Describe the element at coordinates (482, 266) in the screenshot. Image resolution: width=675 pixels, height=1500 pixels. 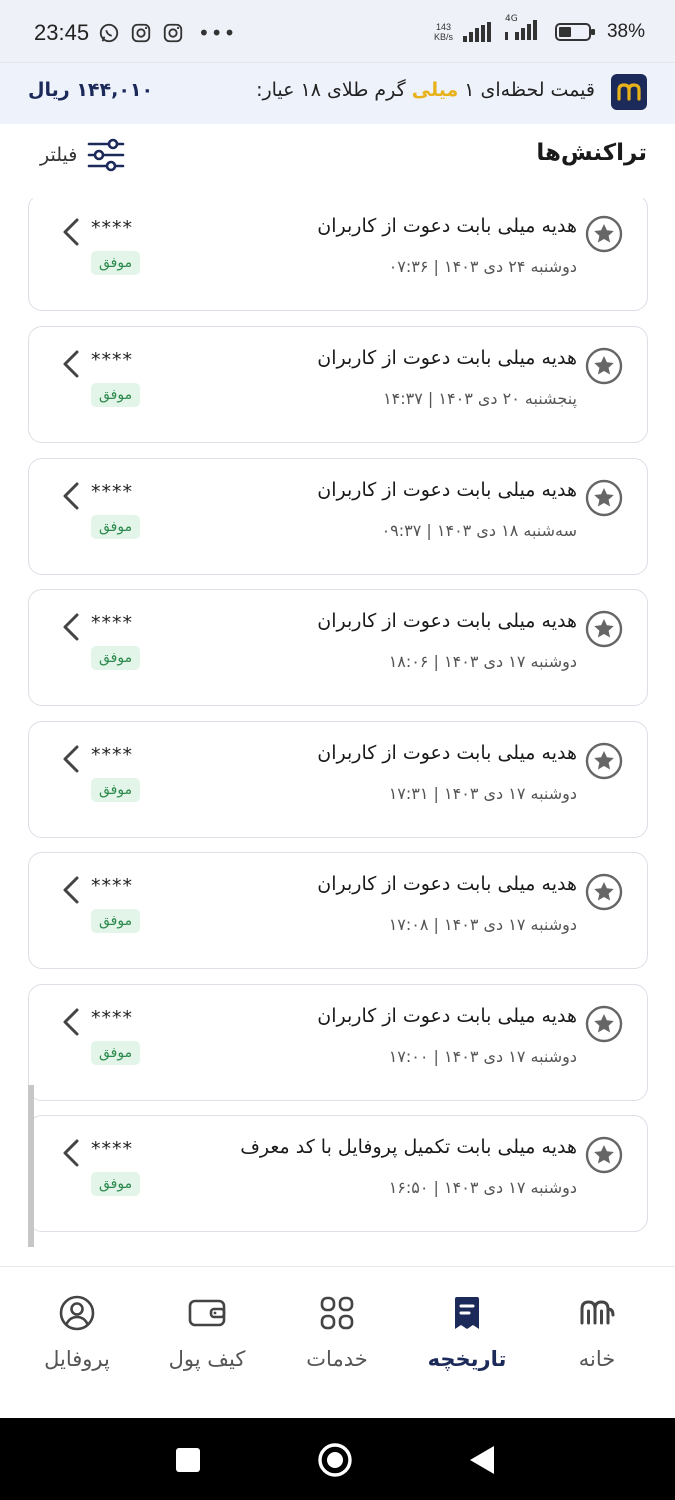
I see `transaction-date: دوشنبه ۲۴ دی ۱۴۰۳ | ۰۷:۳۶` at that location.